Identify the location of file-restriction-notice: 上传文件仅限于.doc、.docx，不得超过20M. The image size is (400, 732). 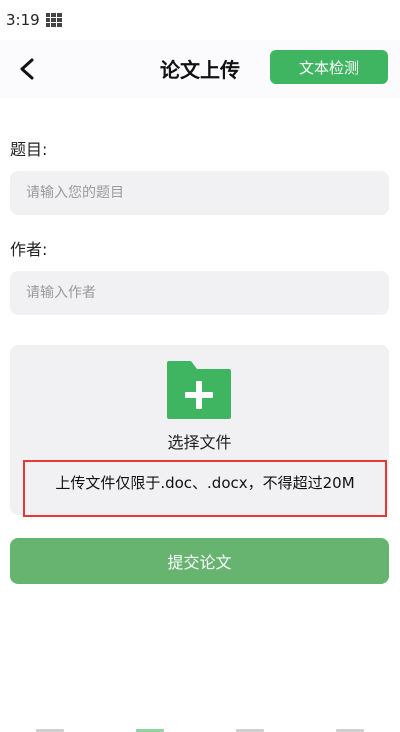
(205, 488).